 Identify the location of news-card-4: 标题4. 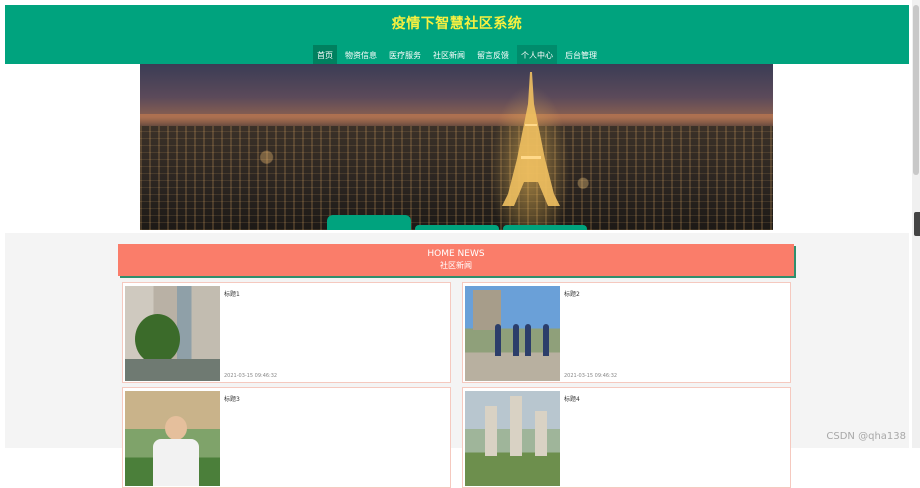
(626, 437).